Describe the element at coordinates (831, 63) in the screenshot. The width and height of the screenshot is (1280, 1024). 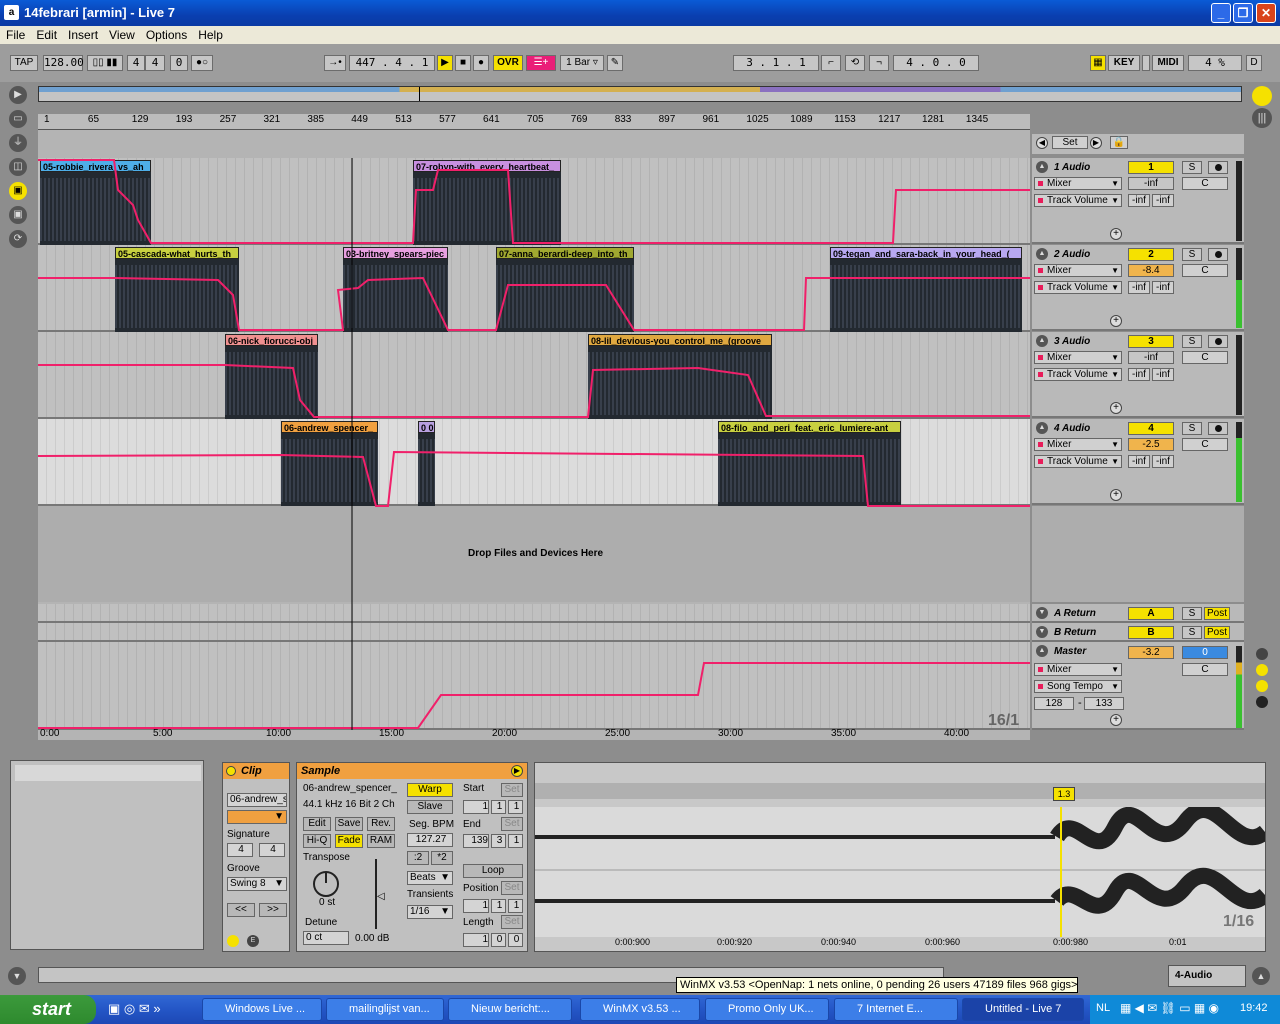
I see `punch-in-button: ⌐` at that location.